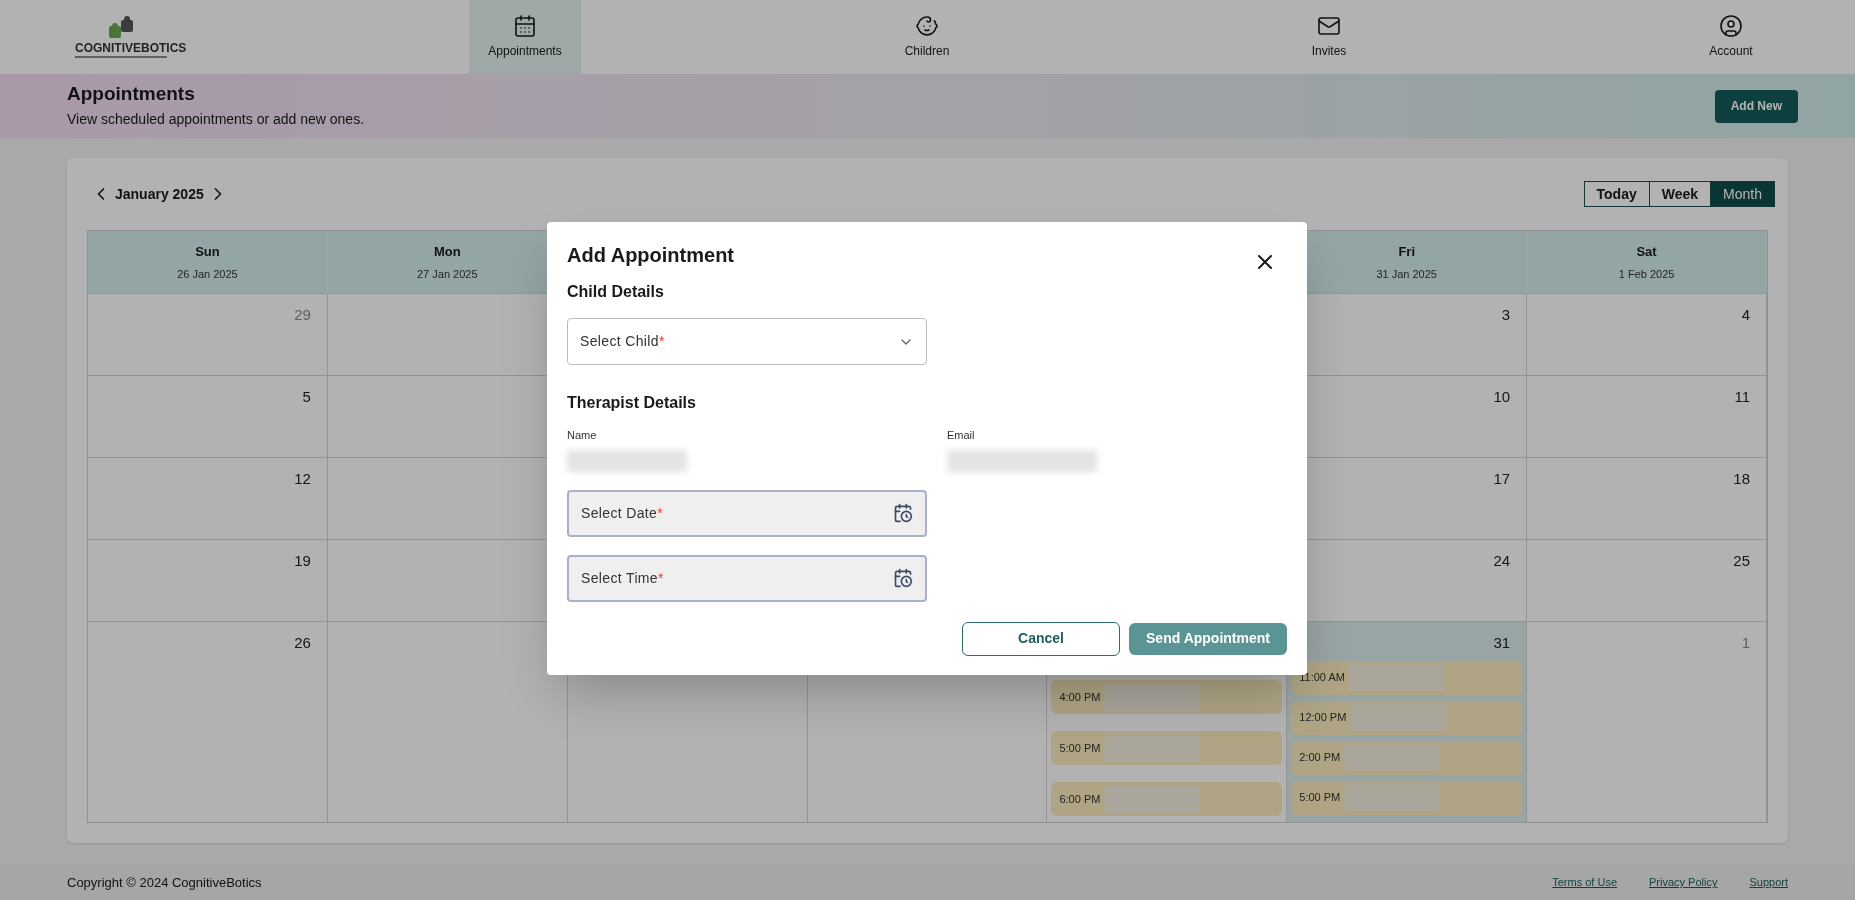  Describe the element at coordinates (622, 513) in the screenshot. I see `field-label: Select Date*` at that location.